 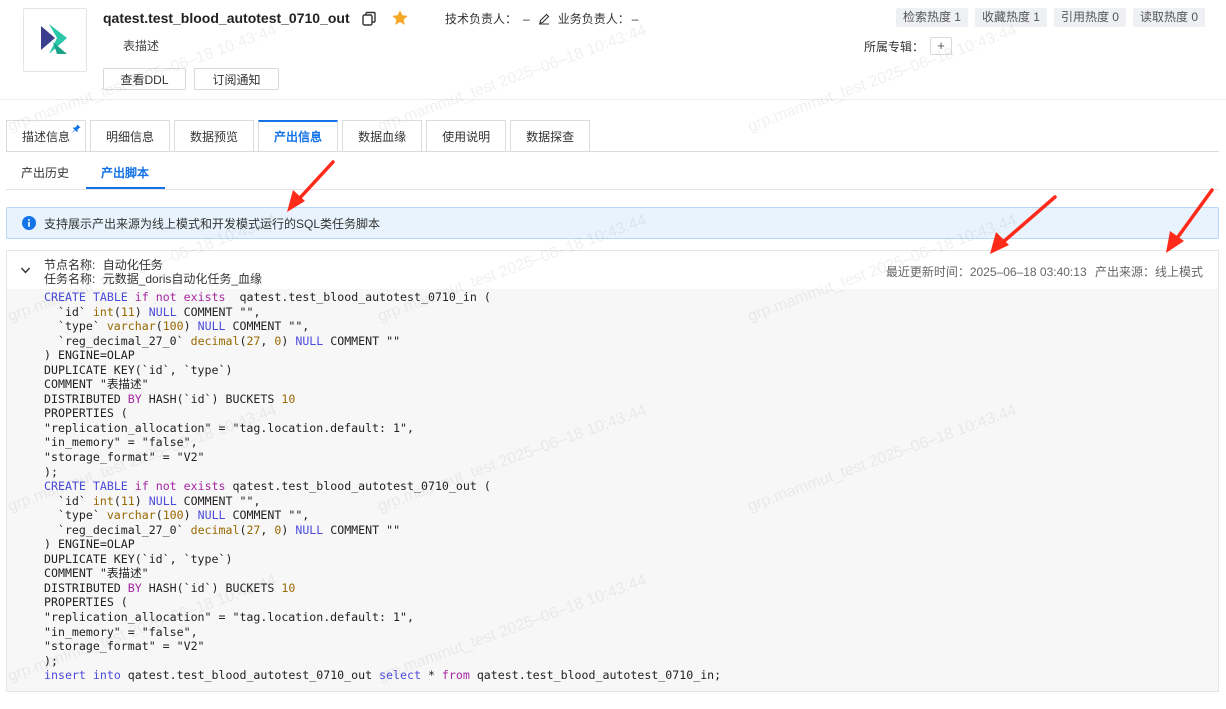 What do you see at coordinates (1178, 272) in the screenshot?
I see `output-source-value: 线上模式` at bounding box center [1178, 272].